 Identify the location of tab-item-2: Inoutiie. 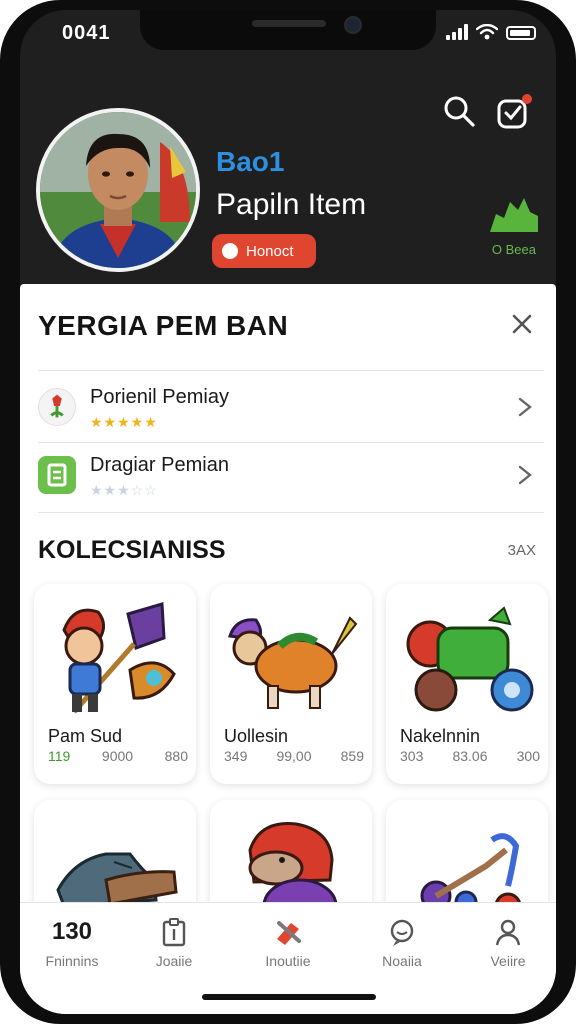
(288, 943).